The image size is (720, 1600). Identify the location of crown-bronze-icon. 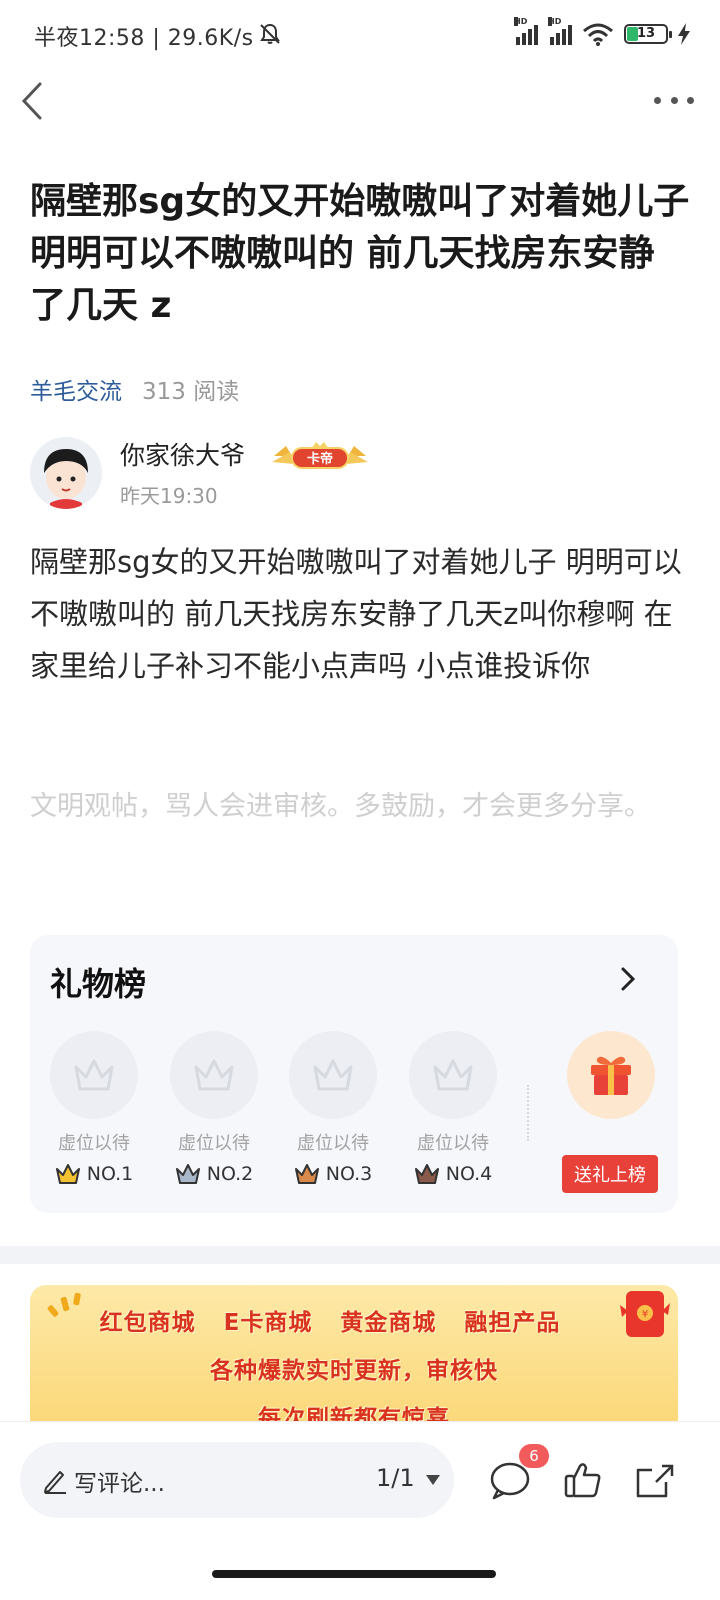
(306, 1174).